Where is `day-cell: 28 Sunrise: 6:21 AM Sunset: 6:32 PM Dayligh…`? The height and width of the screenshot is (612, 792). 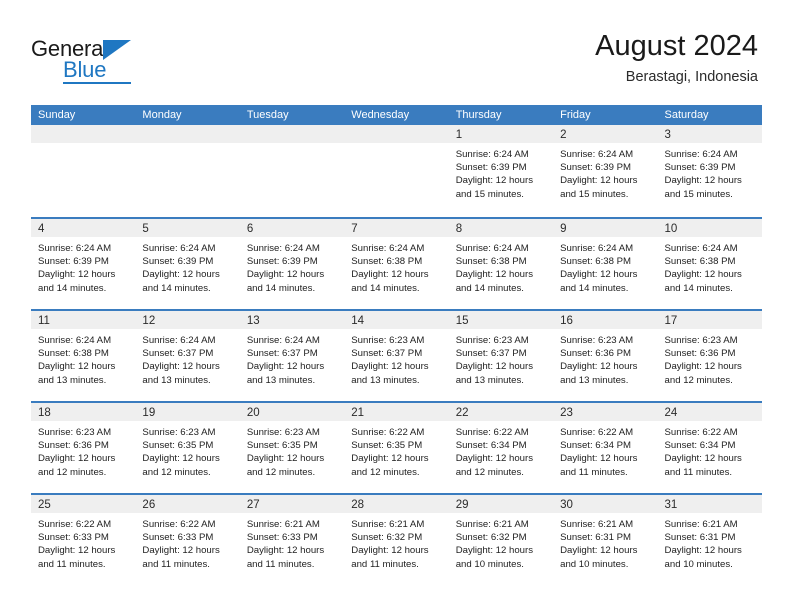
day-cell: 28 Sunrise: 6:21 AM Sunset: 6:32 PM Dayligh… is located at coordinates (396, 540).